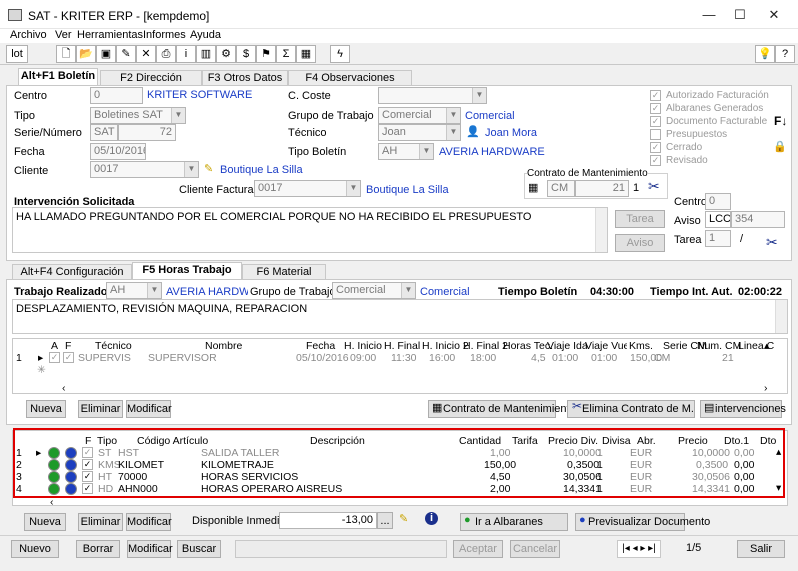 This screenshot has width=798, height=571. What do you see at coordinates (206, 54) in the screenshot?
I see `chart-icon: ▥` at bounding box center [206, 54].